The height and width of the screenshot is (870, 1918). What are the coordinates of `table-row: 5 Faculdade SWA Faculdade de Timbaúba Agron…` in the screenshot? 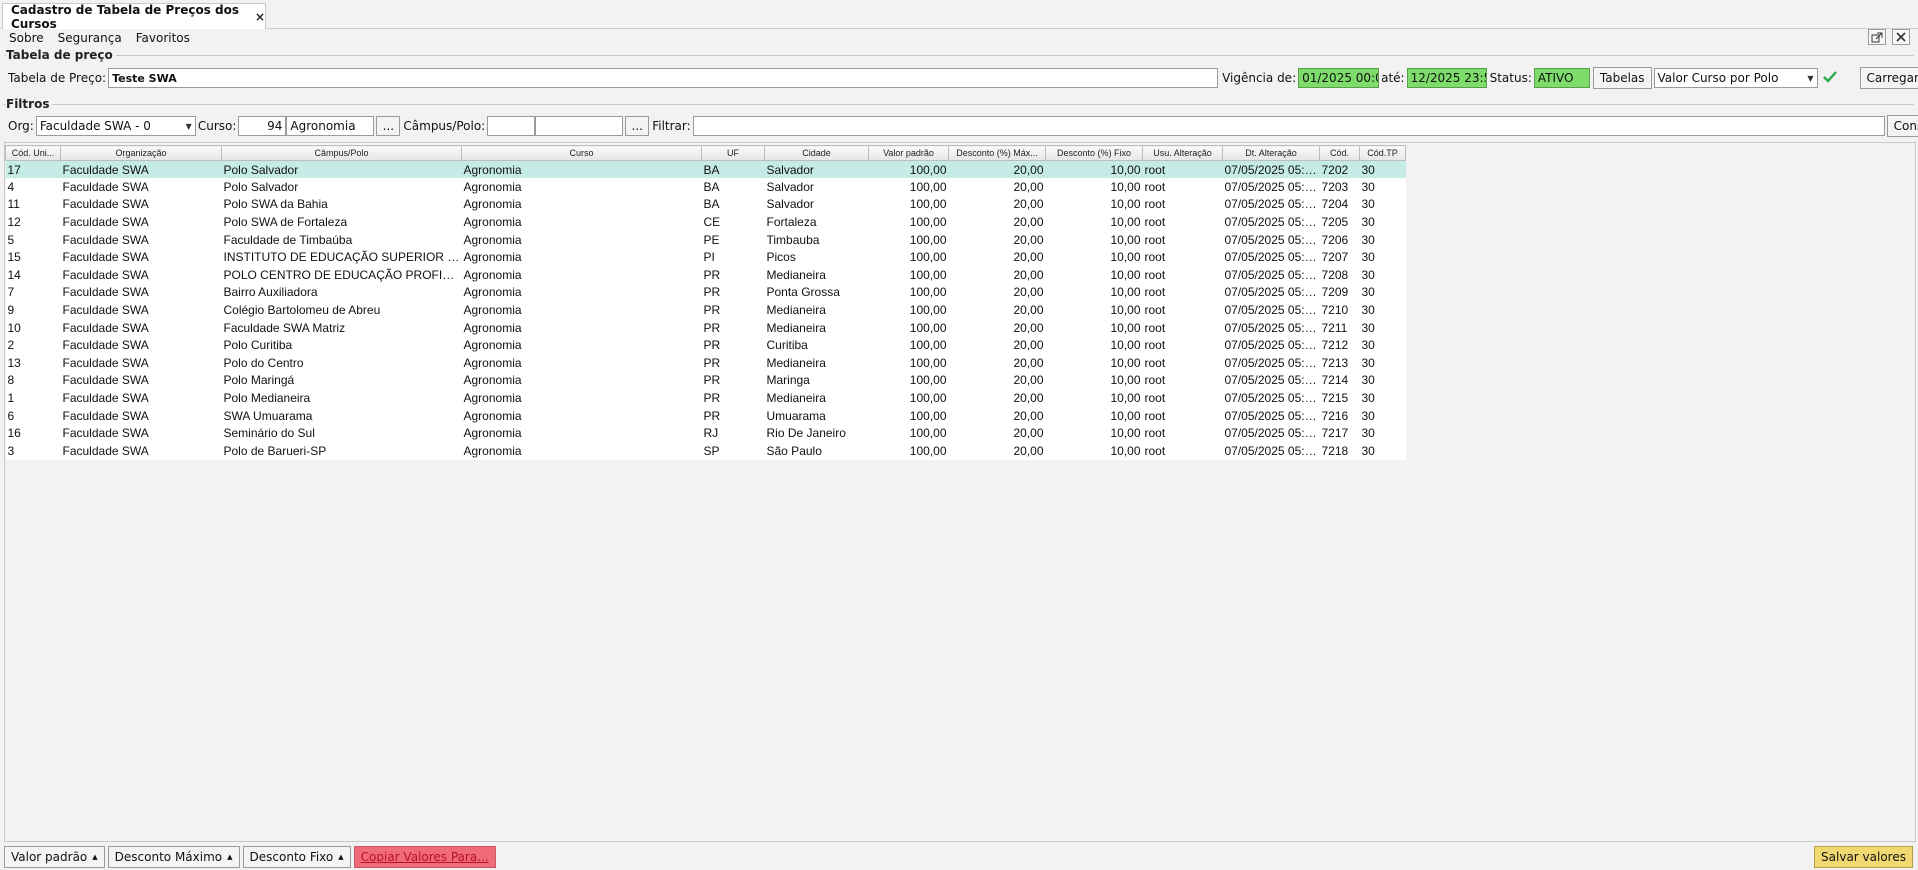 It's located at (705, 239).